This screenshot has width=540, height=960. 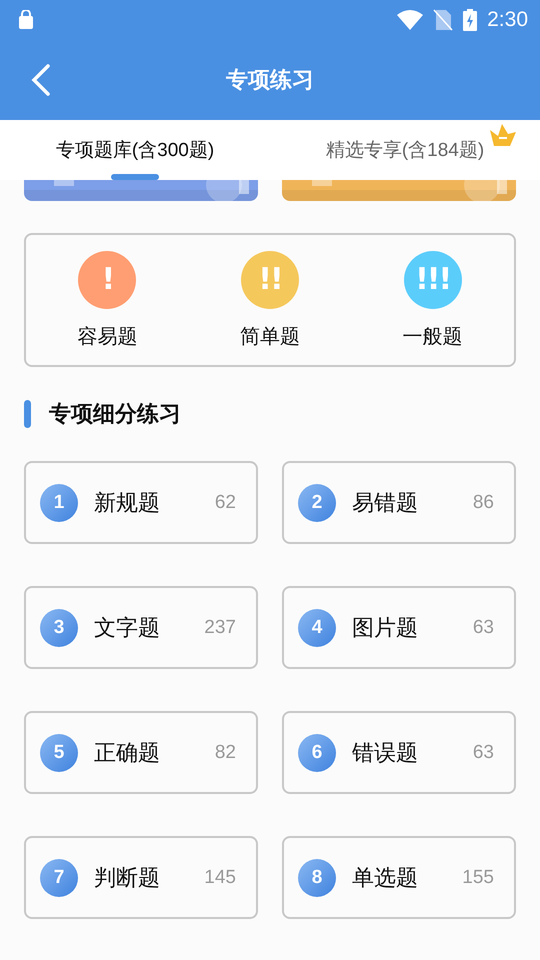 I want to click on page-title: 专项练习, so click(x=270, y=81).